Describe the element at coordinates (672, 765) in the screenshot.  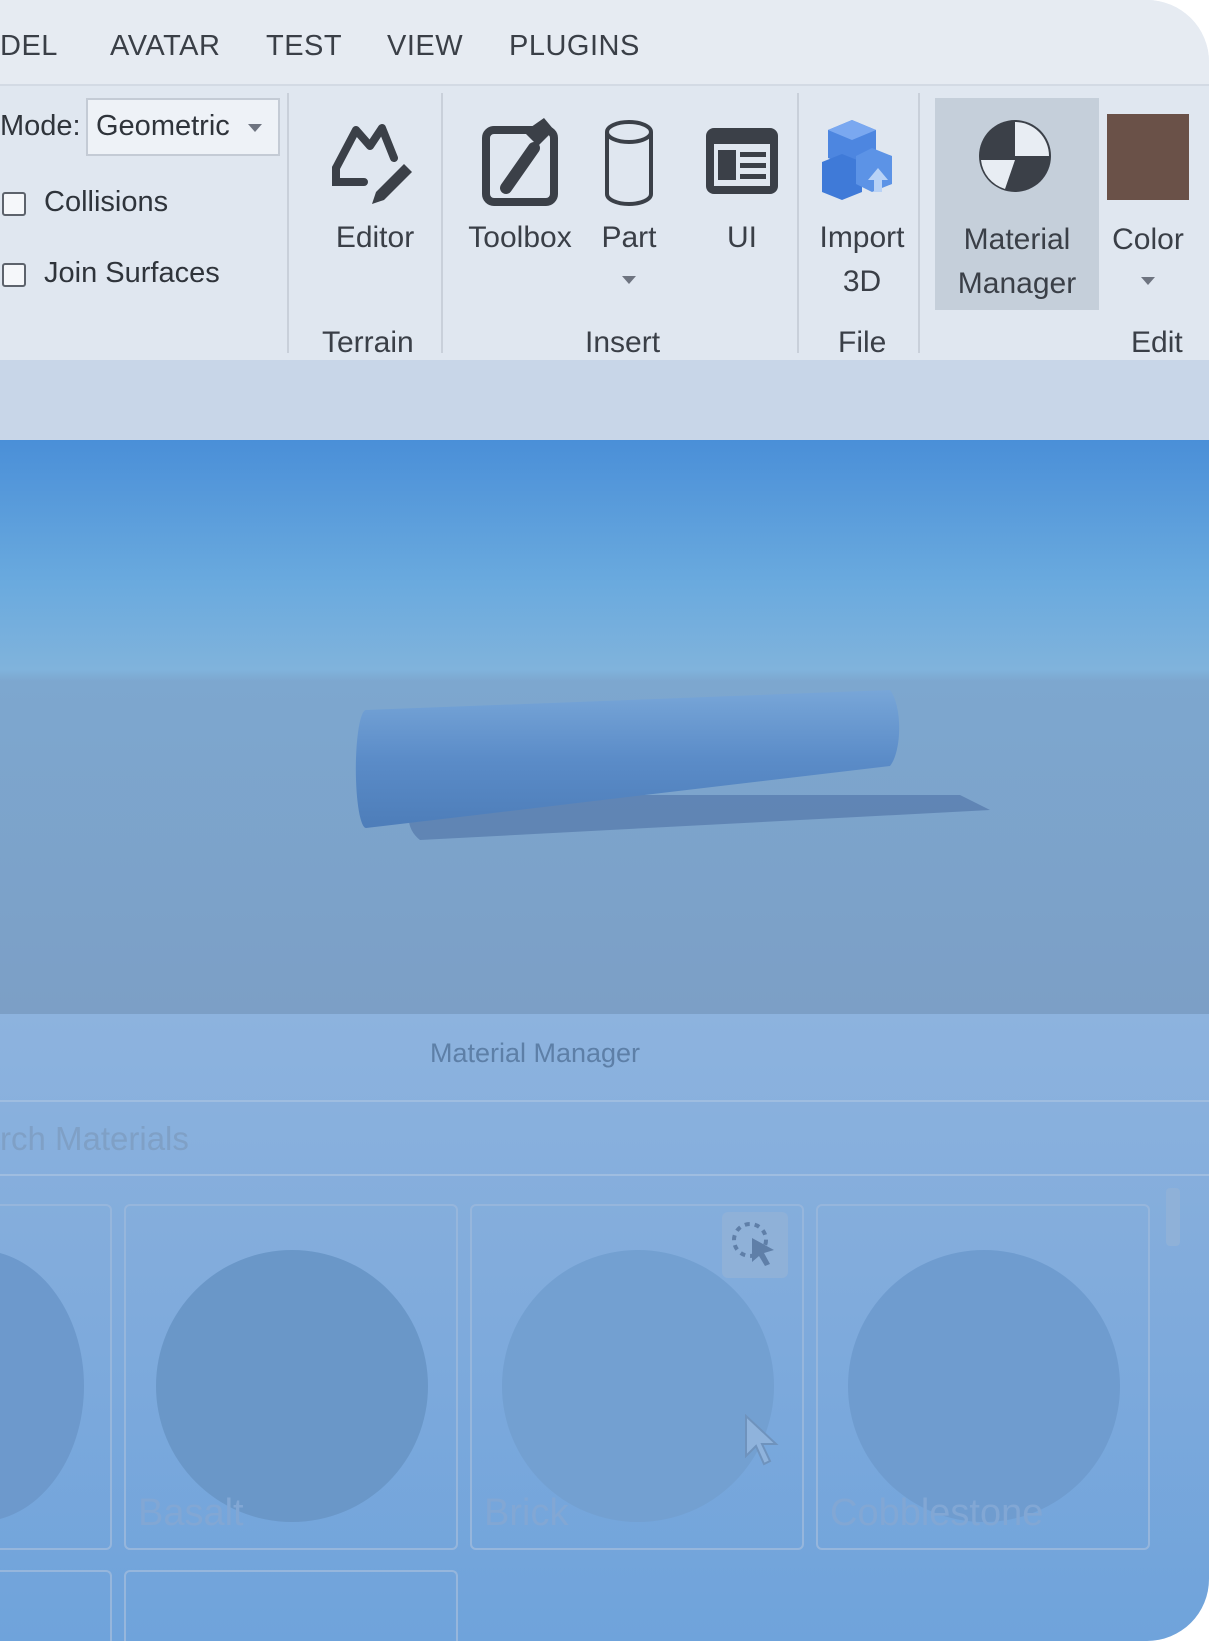
I see `viewport-scene` at that location.